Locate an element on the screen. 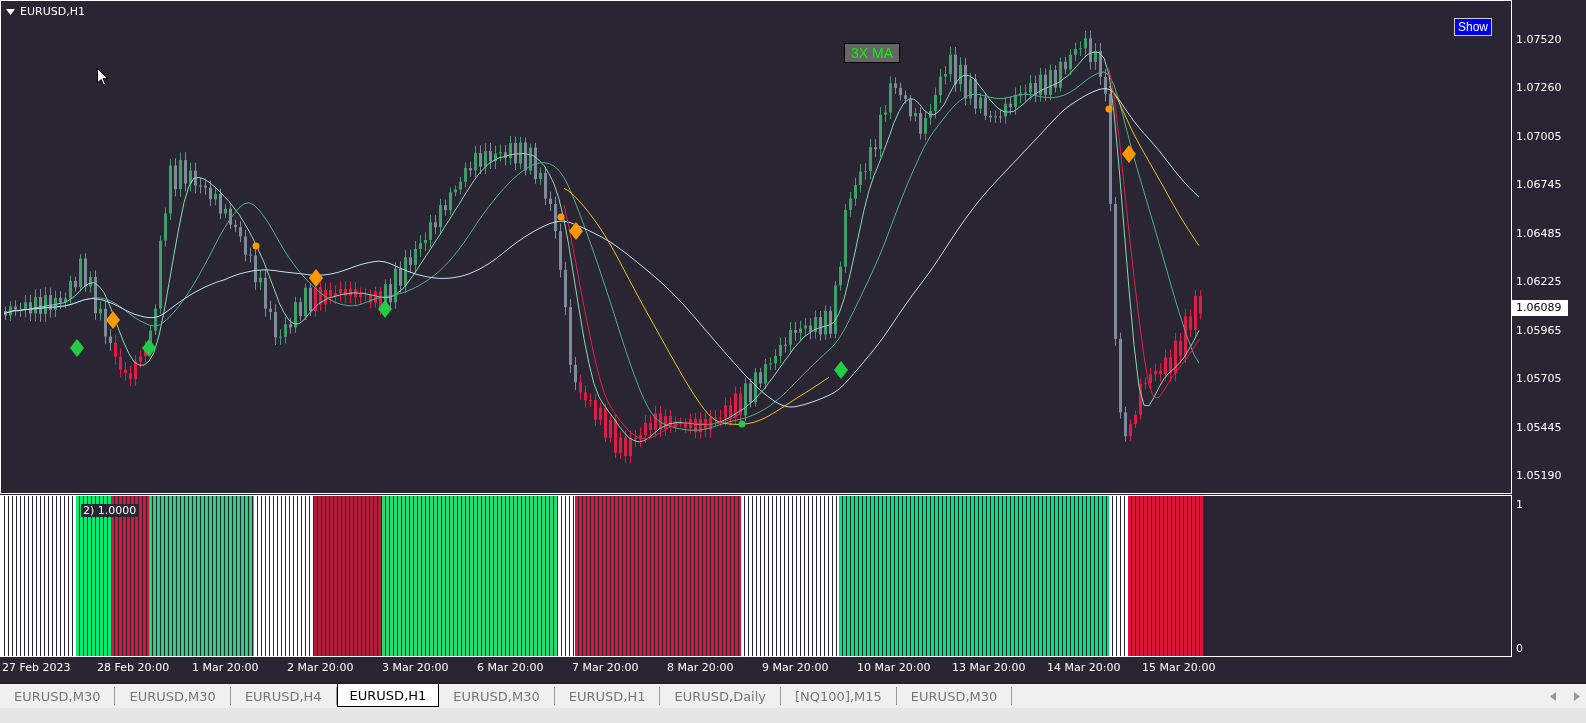 The width and height of the screenshot is (1586, 723). price-tick-label: 1.06485 is located at coordinates (1539, 233).